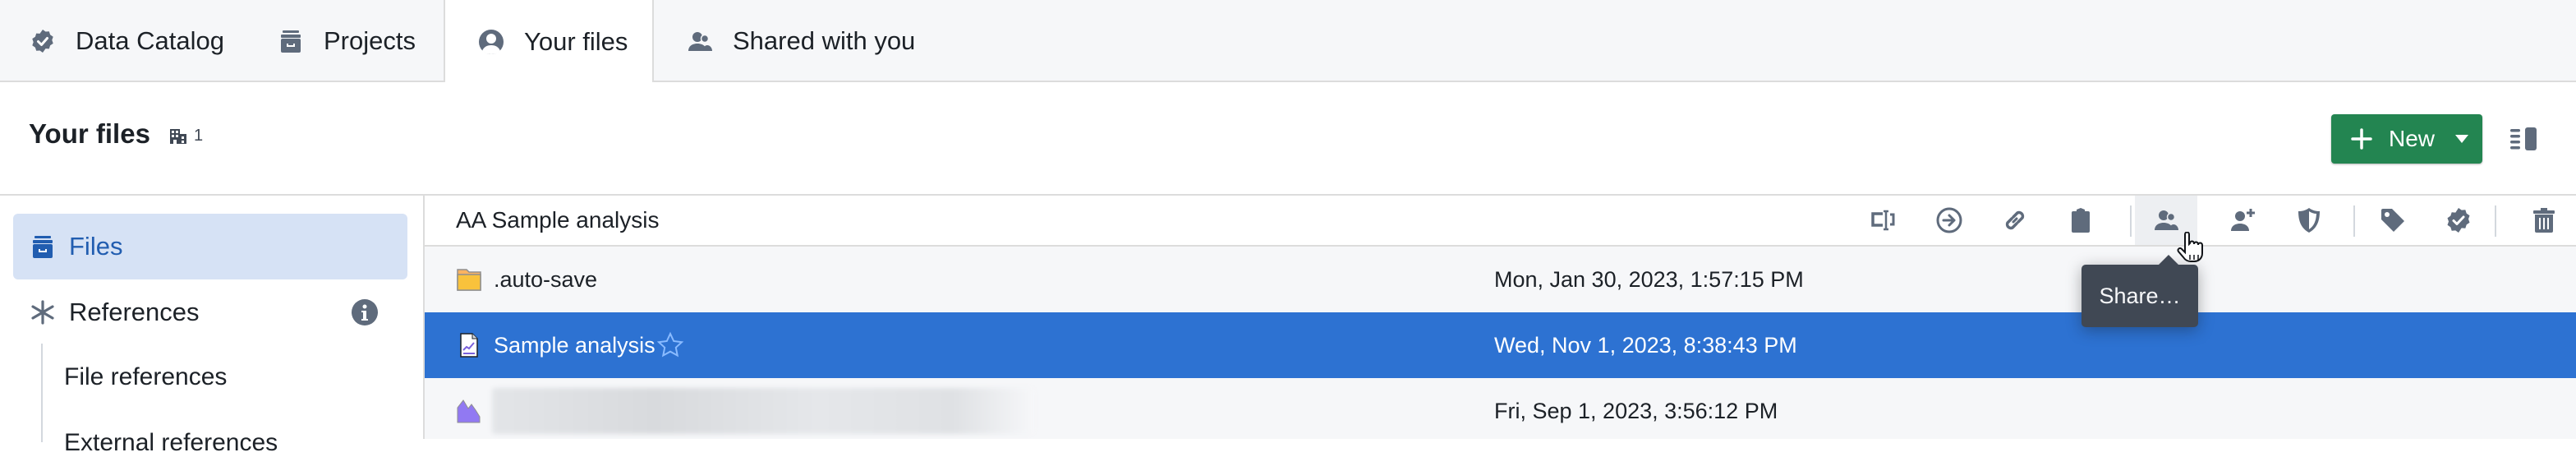 The image size is (2576, 457). I want to click on copy-link-button, so click(2015, 220).